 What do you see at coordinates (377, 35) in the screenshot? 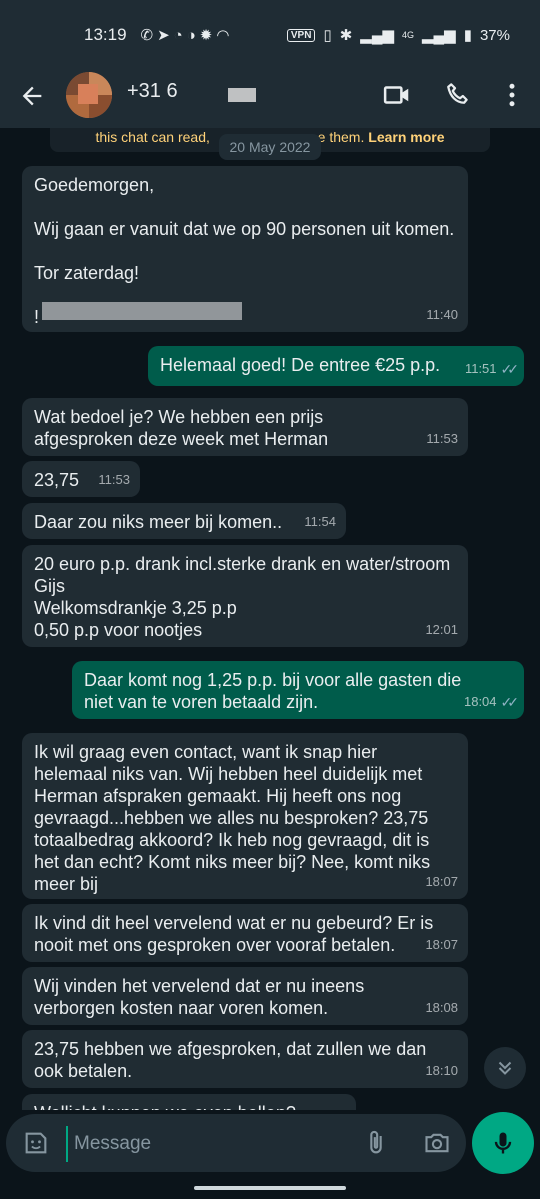
I see `signal-icon: ▂▄▆` at bounding box center [377, 35].